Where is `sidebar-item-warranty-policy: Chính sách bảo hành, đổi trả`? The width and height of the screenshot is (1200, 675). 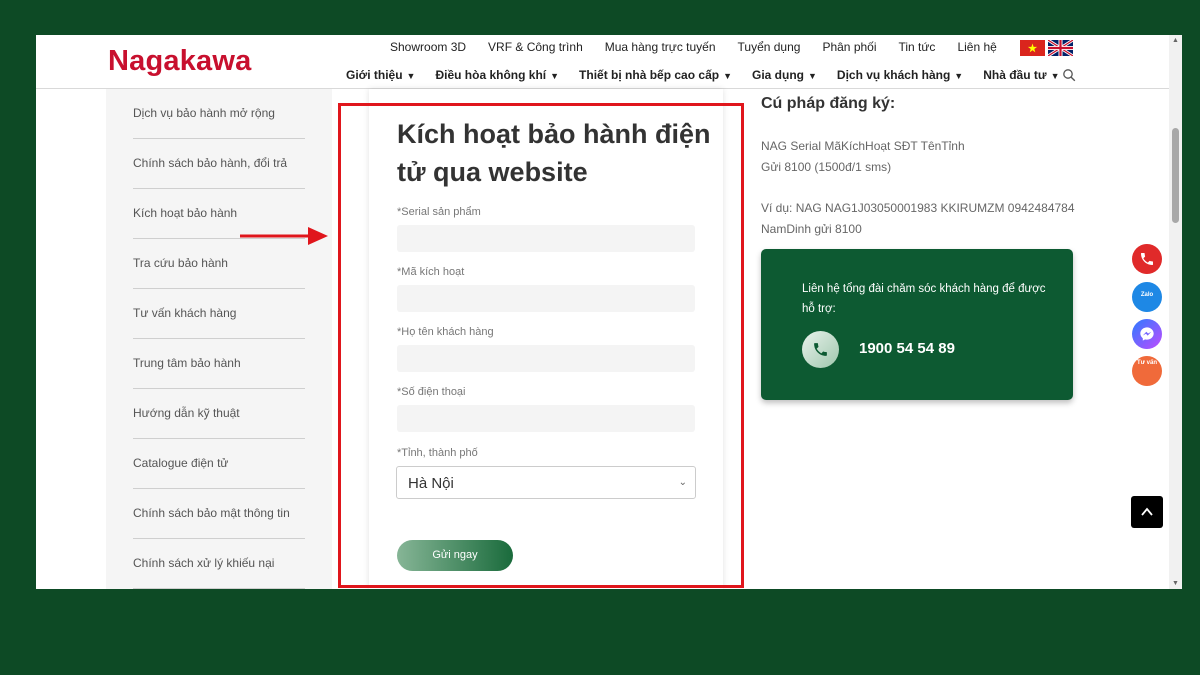 sidebar-item-warranty-policy: Chính sách bảo hành, đổi trả is located at coordinates (219, 164).